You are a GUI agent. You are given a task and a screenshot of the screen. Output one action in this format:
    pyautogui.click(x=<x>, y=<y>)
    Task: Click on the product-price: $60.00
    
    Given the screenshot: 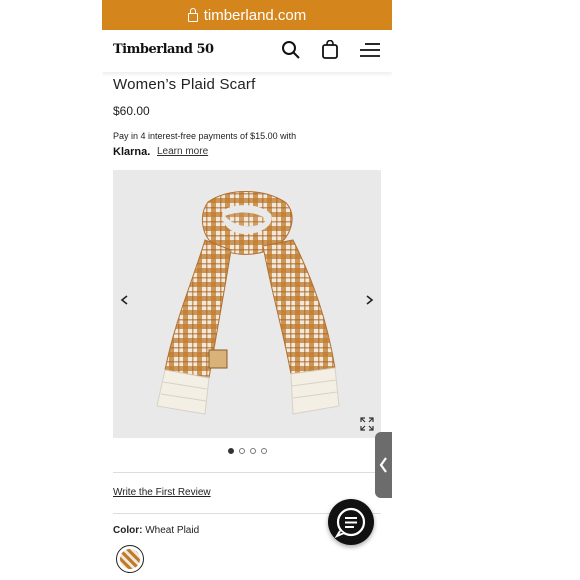 What is the action you would take?
    pyautogui.click(x=131, y=111)
    